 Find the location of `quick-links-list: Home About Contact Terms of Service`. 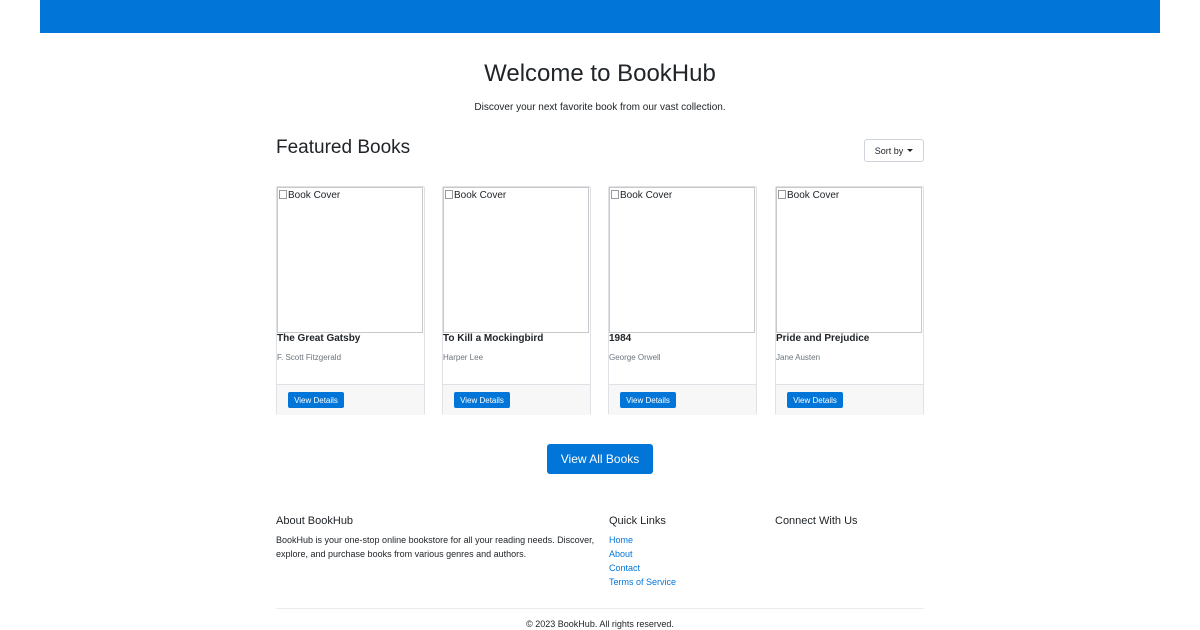

quick-links-list: Home About Contact Terms of Service is located at coordinates (642, 561).